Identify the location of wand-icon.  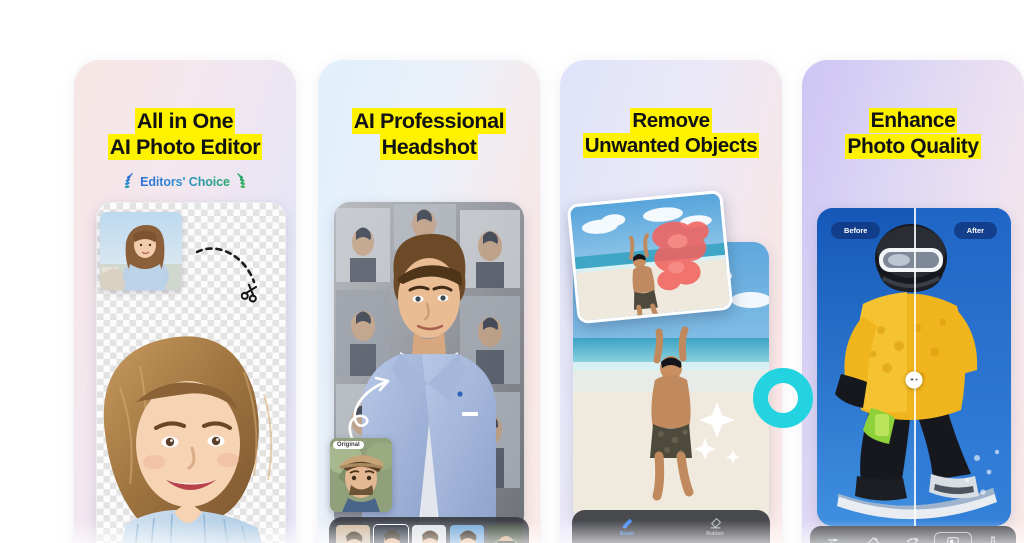
(913, 540).